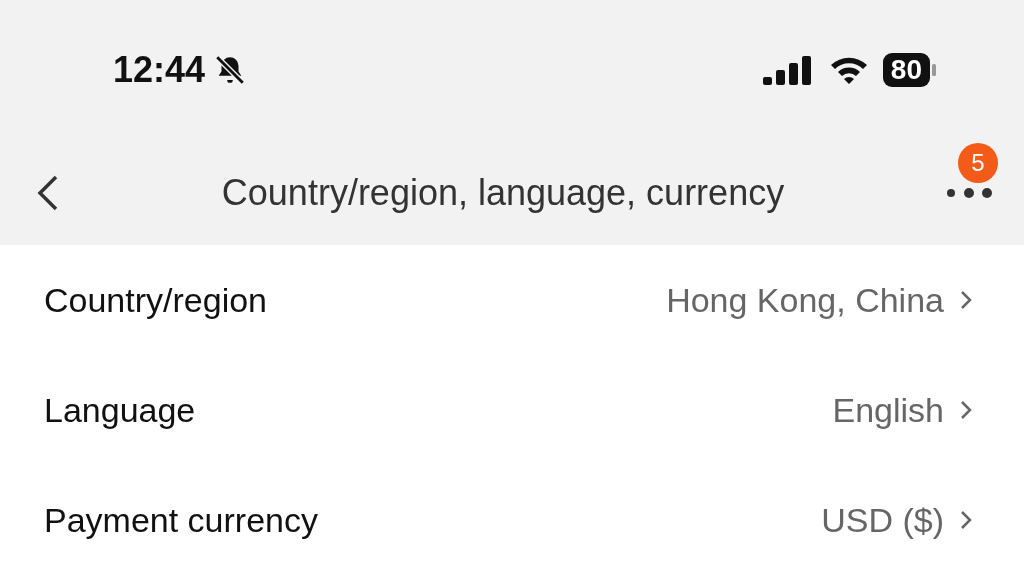 This screenshot has height=569, width=1024. I want to click on notification-badge: 5, so click(978, 162).